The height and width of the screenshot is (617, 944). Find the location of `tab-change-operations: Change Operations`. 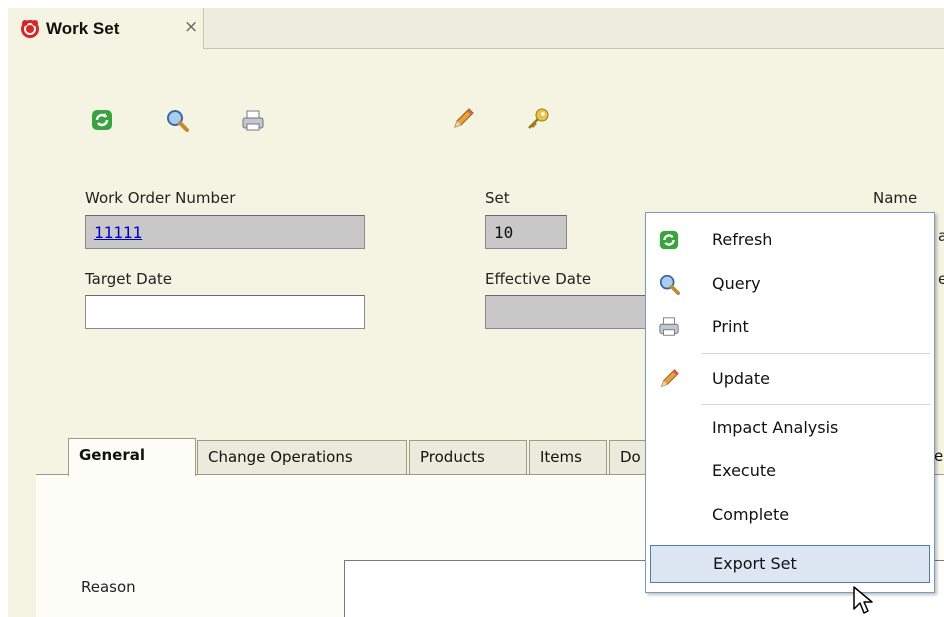

tab-change-operations: Change Operations is located at coordinates (302, 457).